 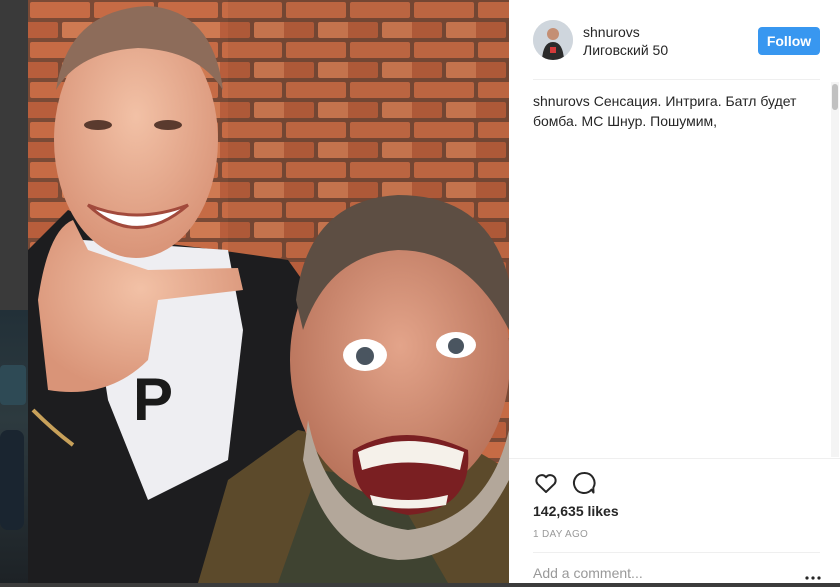 I want to click on post-timestamp: 1 DAY AGO, so click(x=560, y=534).